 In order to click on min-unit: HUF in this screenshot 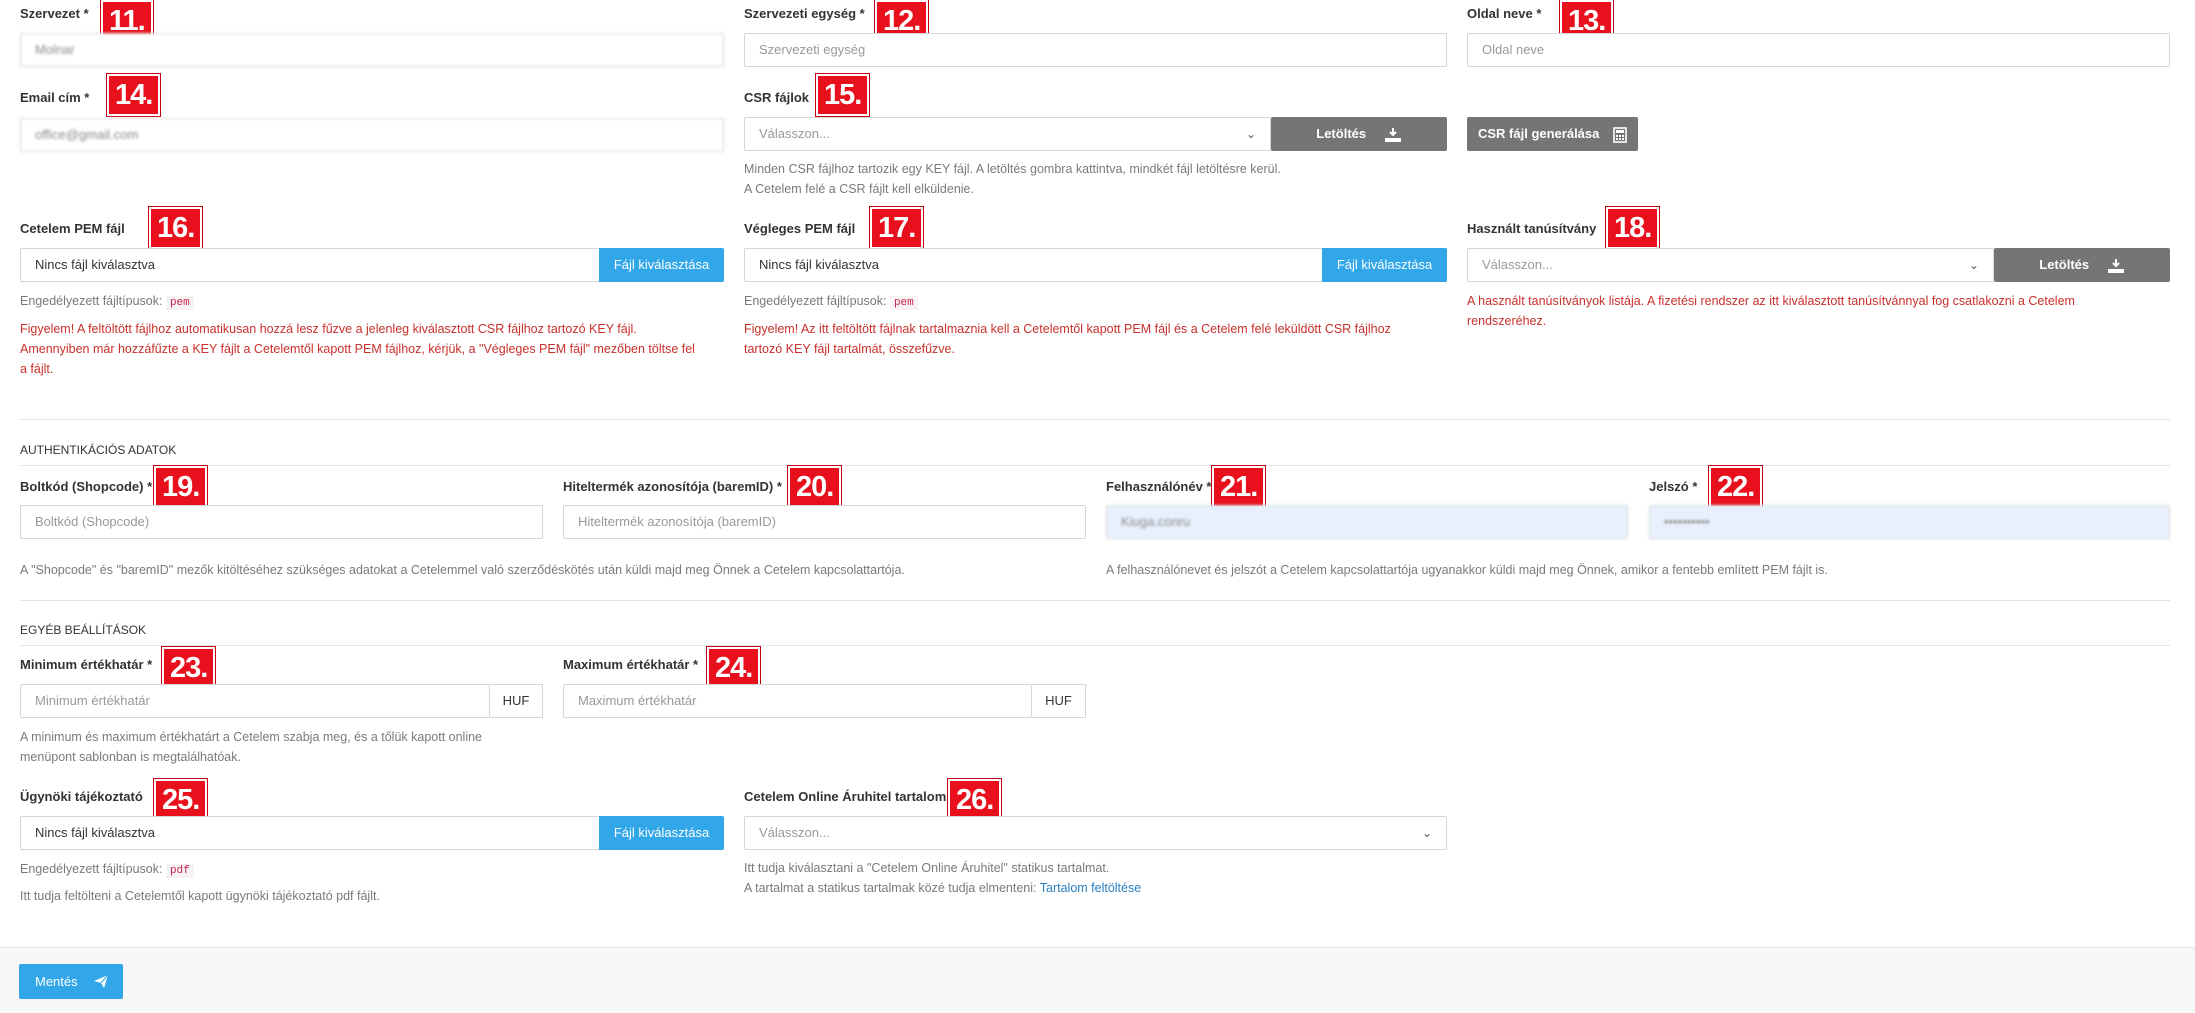, I will do `click(516, 701)`.